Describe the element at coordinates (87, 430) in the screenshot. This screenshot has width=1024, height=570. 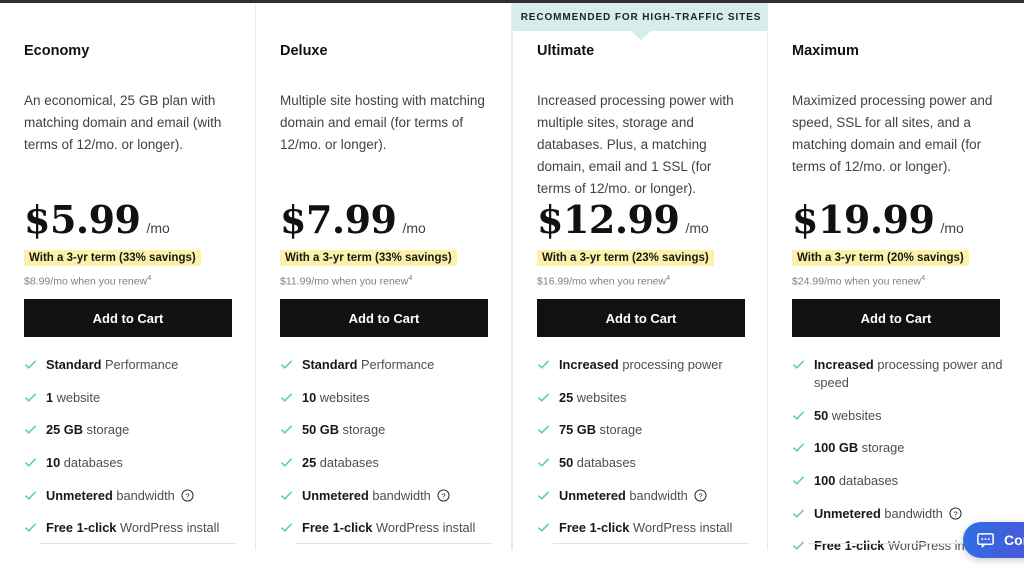
I see `plan-feature-text: 25 GB storage` at that location.